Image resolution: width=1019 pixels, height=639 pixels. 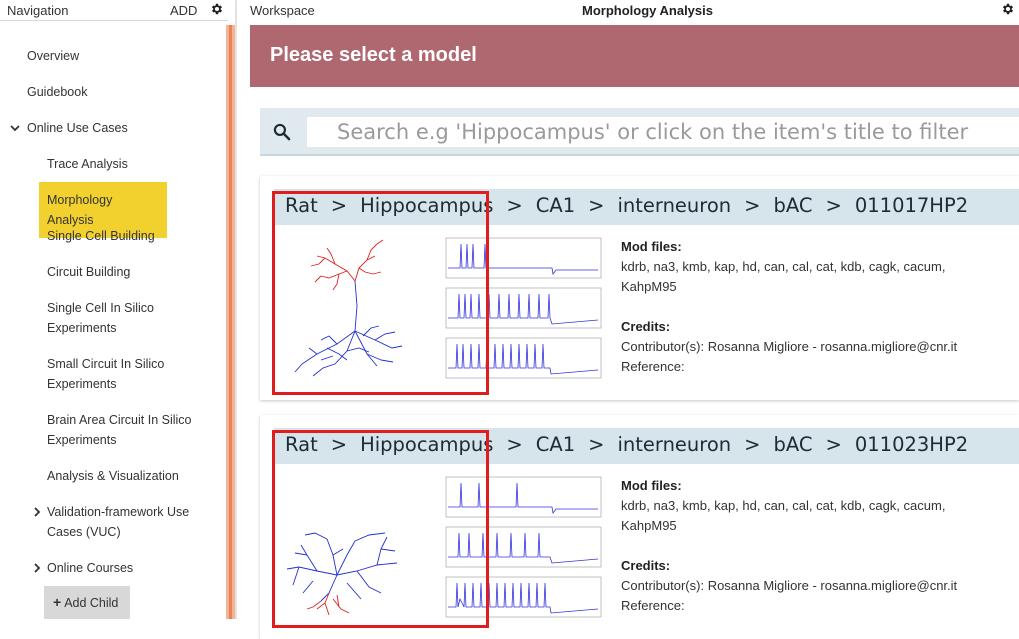 I want to click on workspace-header: Workspace Morphology Analysis, so click(x=628, y=10).